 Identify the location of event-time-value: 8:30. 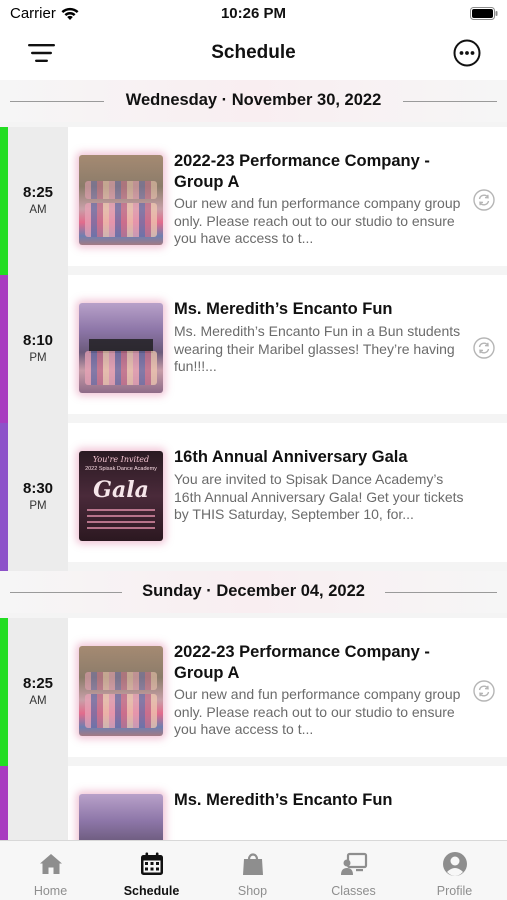
(38, 488).